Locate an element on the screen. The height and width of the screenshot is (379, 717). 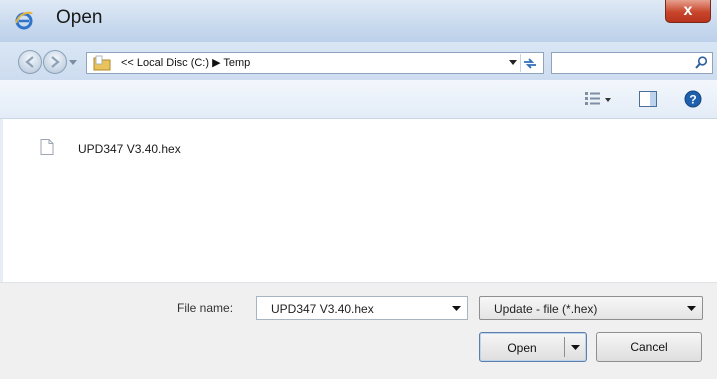
forward-arrow-icon is located at coordinates (55, 62).